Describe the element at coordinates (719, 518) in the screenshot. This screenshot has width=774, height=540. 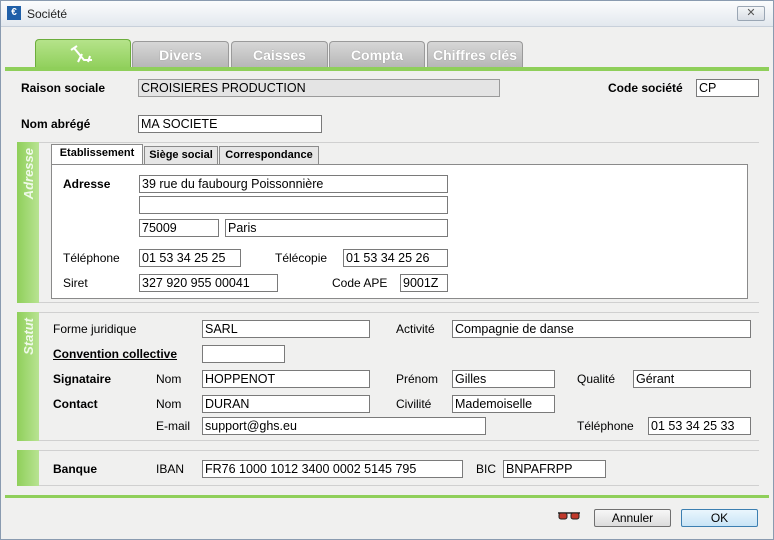
I see `ok-button: OK` at that location.